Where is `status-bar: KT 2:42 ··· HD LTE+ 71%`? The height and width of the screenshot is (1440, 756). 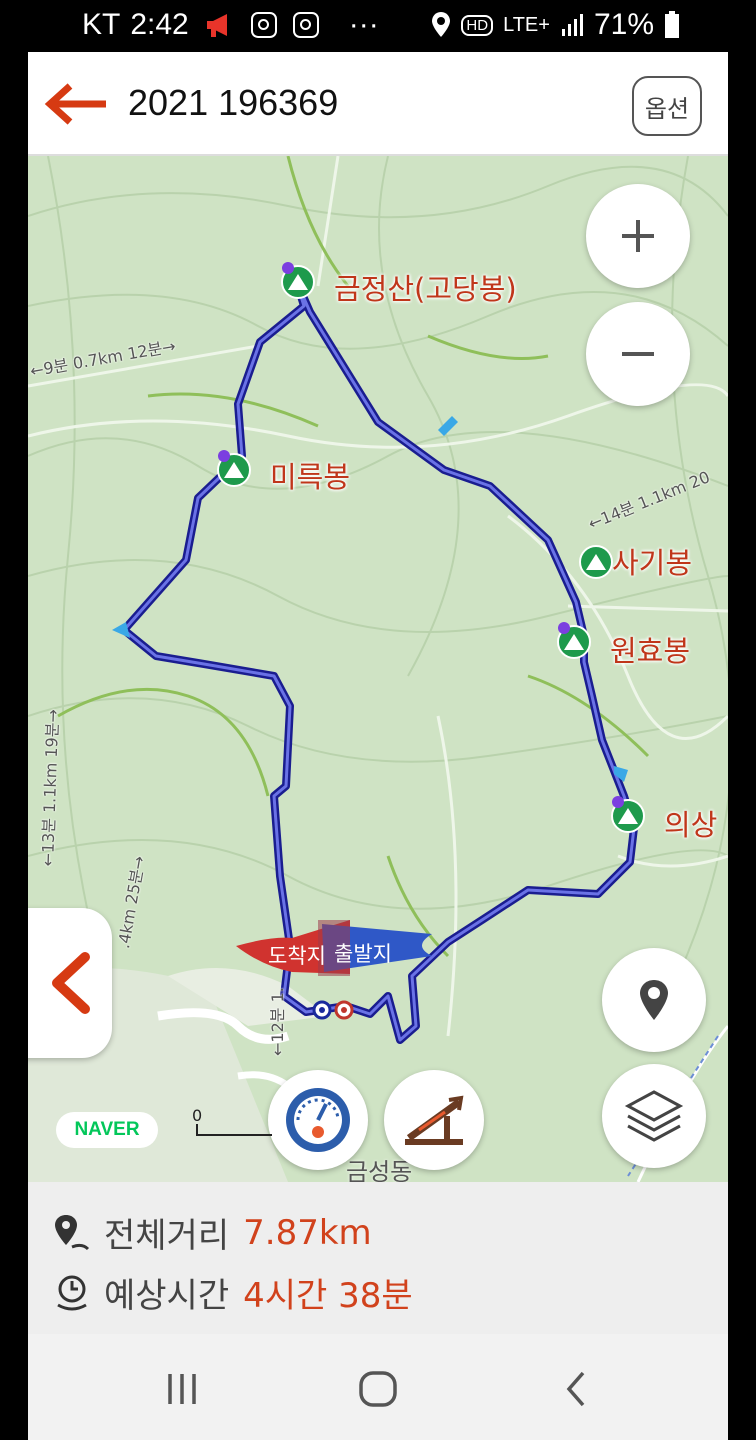
status-bar: KT 2:42 ··· HD LTE+ 71% is located at coordinates (378, 26).